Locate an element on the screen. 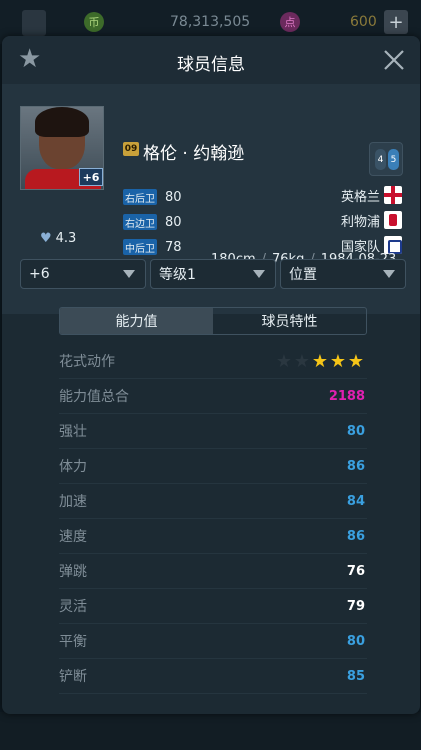 Image resolution: width=421 pixels, height=750 pixels. modal-title: 球员信息 is located at coordinates (211, 65).